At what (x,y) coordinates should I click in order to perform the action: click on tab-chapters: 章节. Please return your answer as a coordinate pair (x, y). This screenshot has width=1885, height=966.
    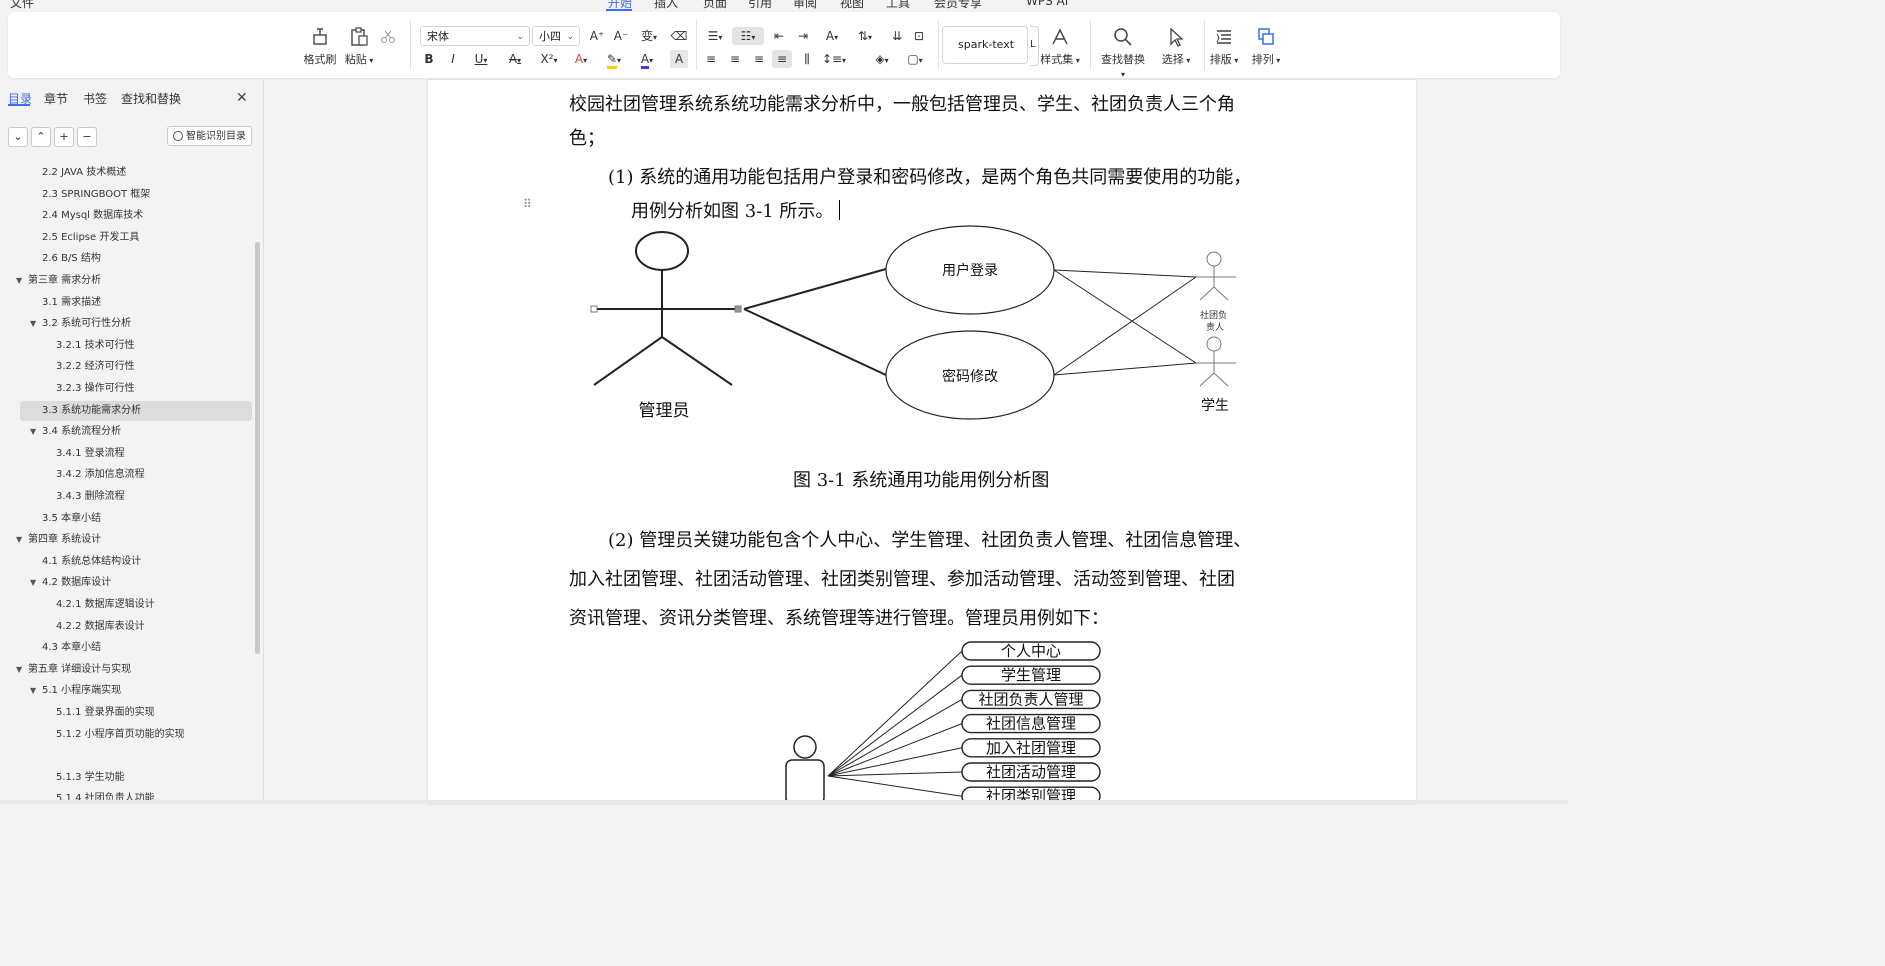
    Looking at the image, I should click on (56, 98).